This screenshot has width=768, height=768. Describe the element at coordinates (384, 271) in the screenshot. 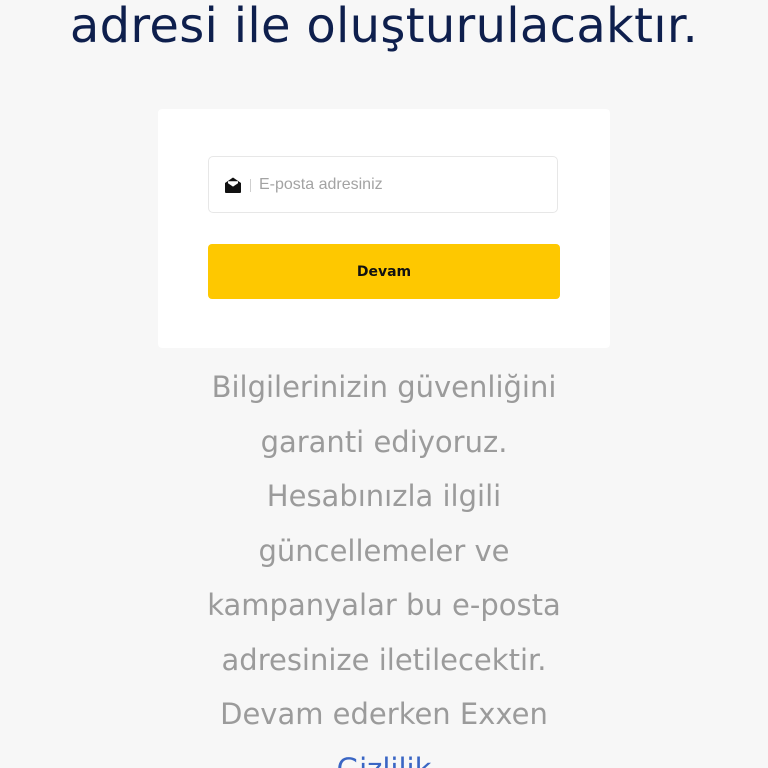

I see `continue-button: Devam` at that location.